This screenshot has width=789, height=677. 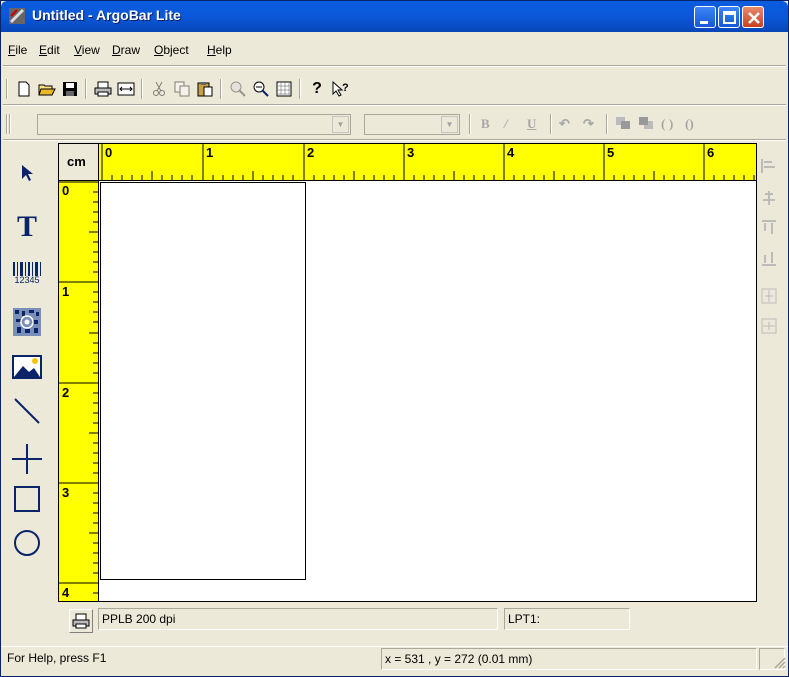 I want to click on menu-view: View, so click(x=87, y=50).